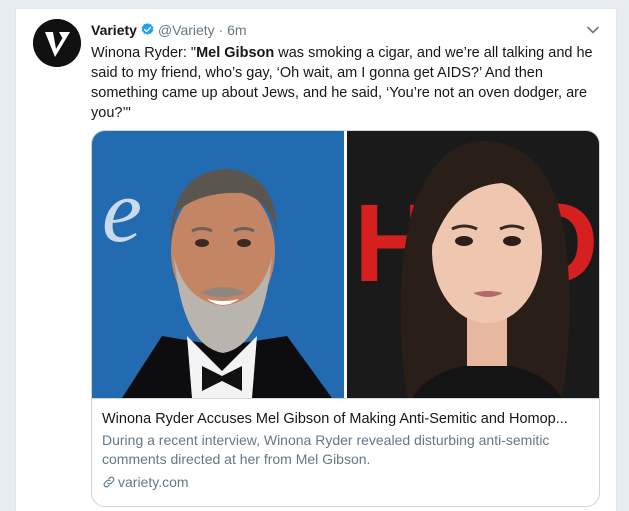 The width and height of the screenshot is (629, 511). Describe the element at coordinates (122, 211) in the screenshot. I see `left-backdrop-text: e` at that location.